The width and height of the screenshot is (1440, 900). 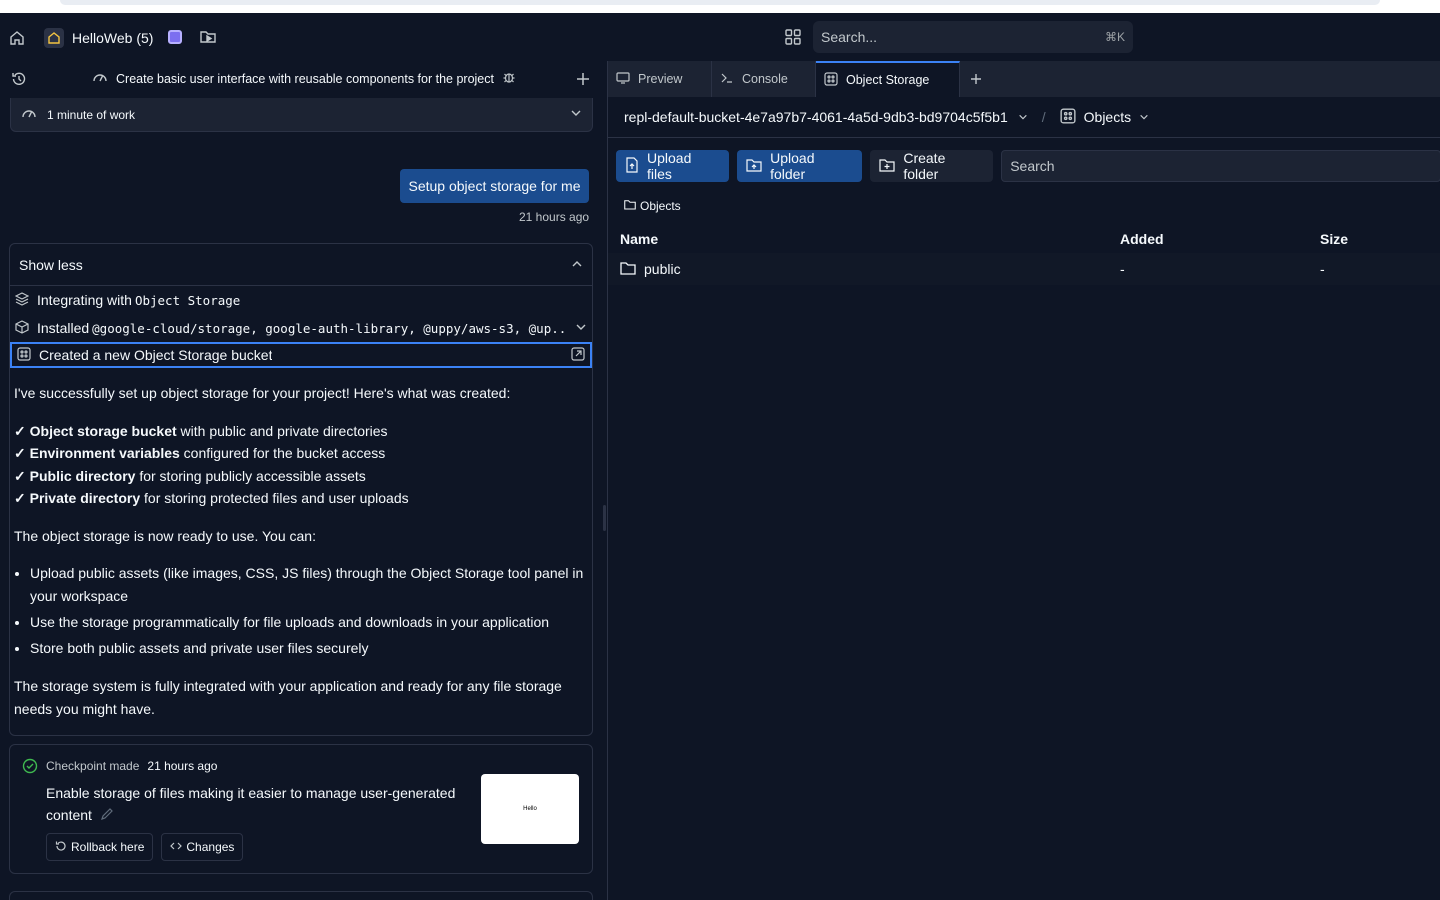 I want to click on global-search-input, so click(x=951, y=37).